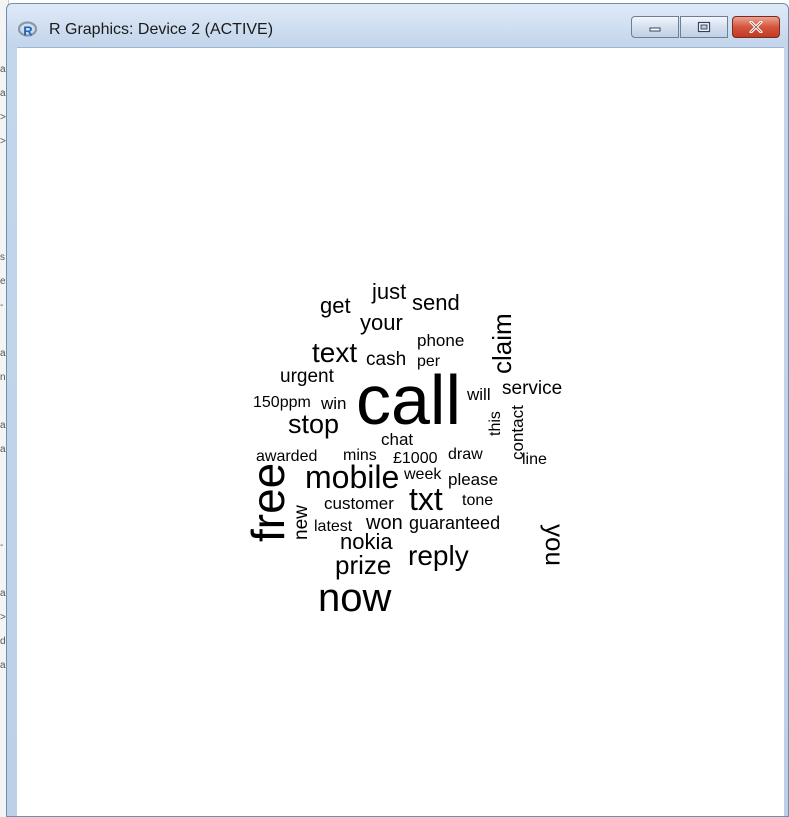 The width and height of the screenshot is (789, 817). Describe the element at coordinates (408, 400) in the screenshot. I see `word-call: call` at that location.